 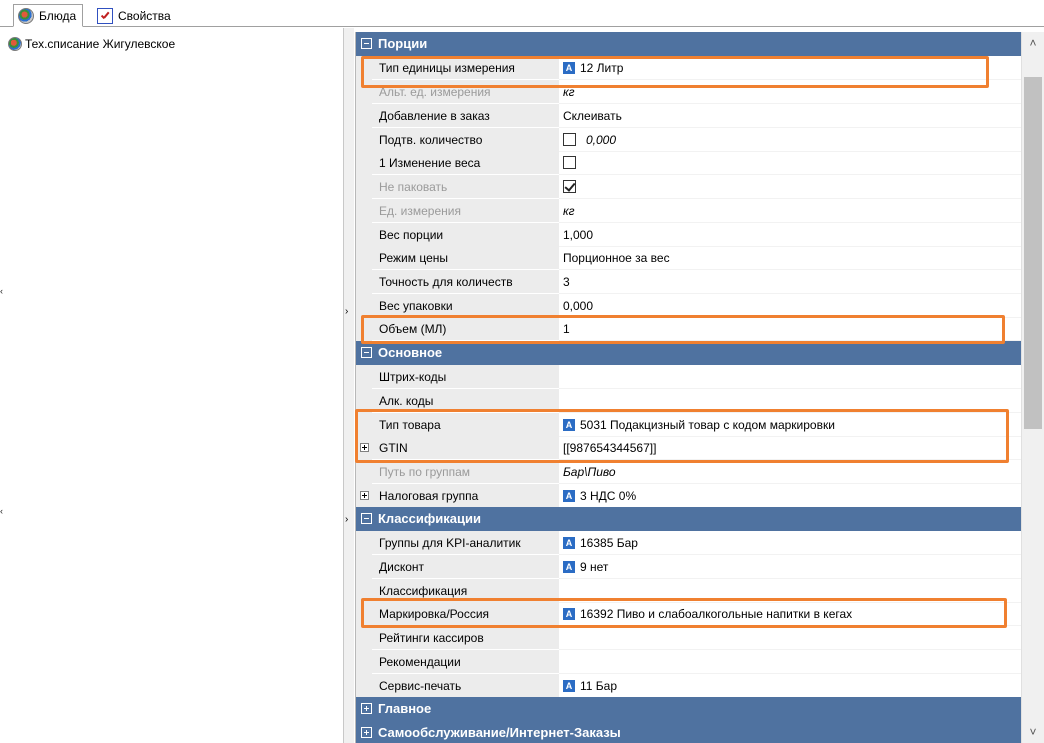 I want to click on property-row-recommendations: Рекомендации, so click(x=688, y=662).